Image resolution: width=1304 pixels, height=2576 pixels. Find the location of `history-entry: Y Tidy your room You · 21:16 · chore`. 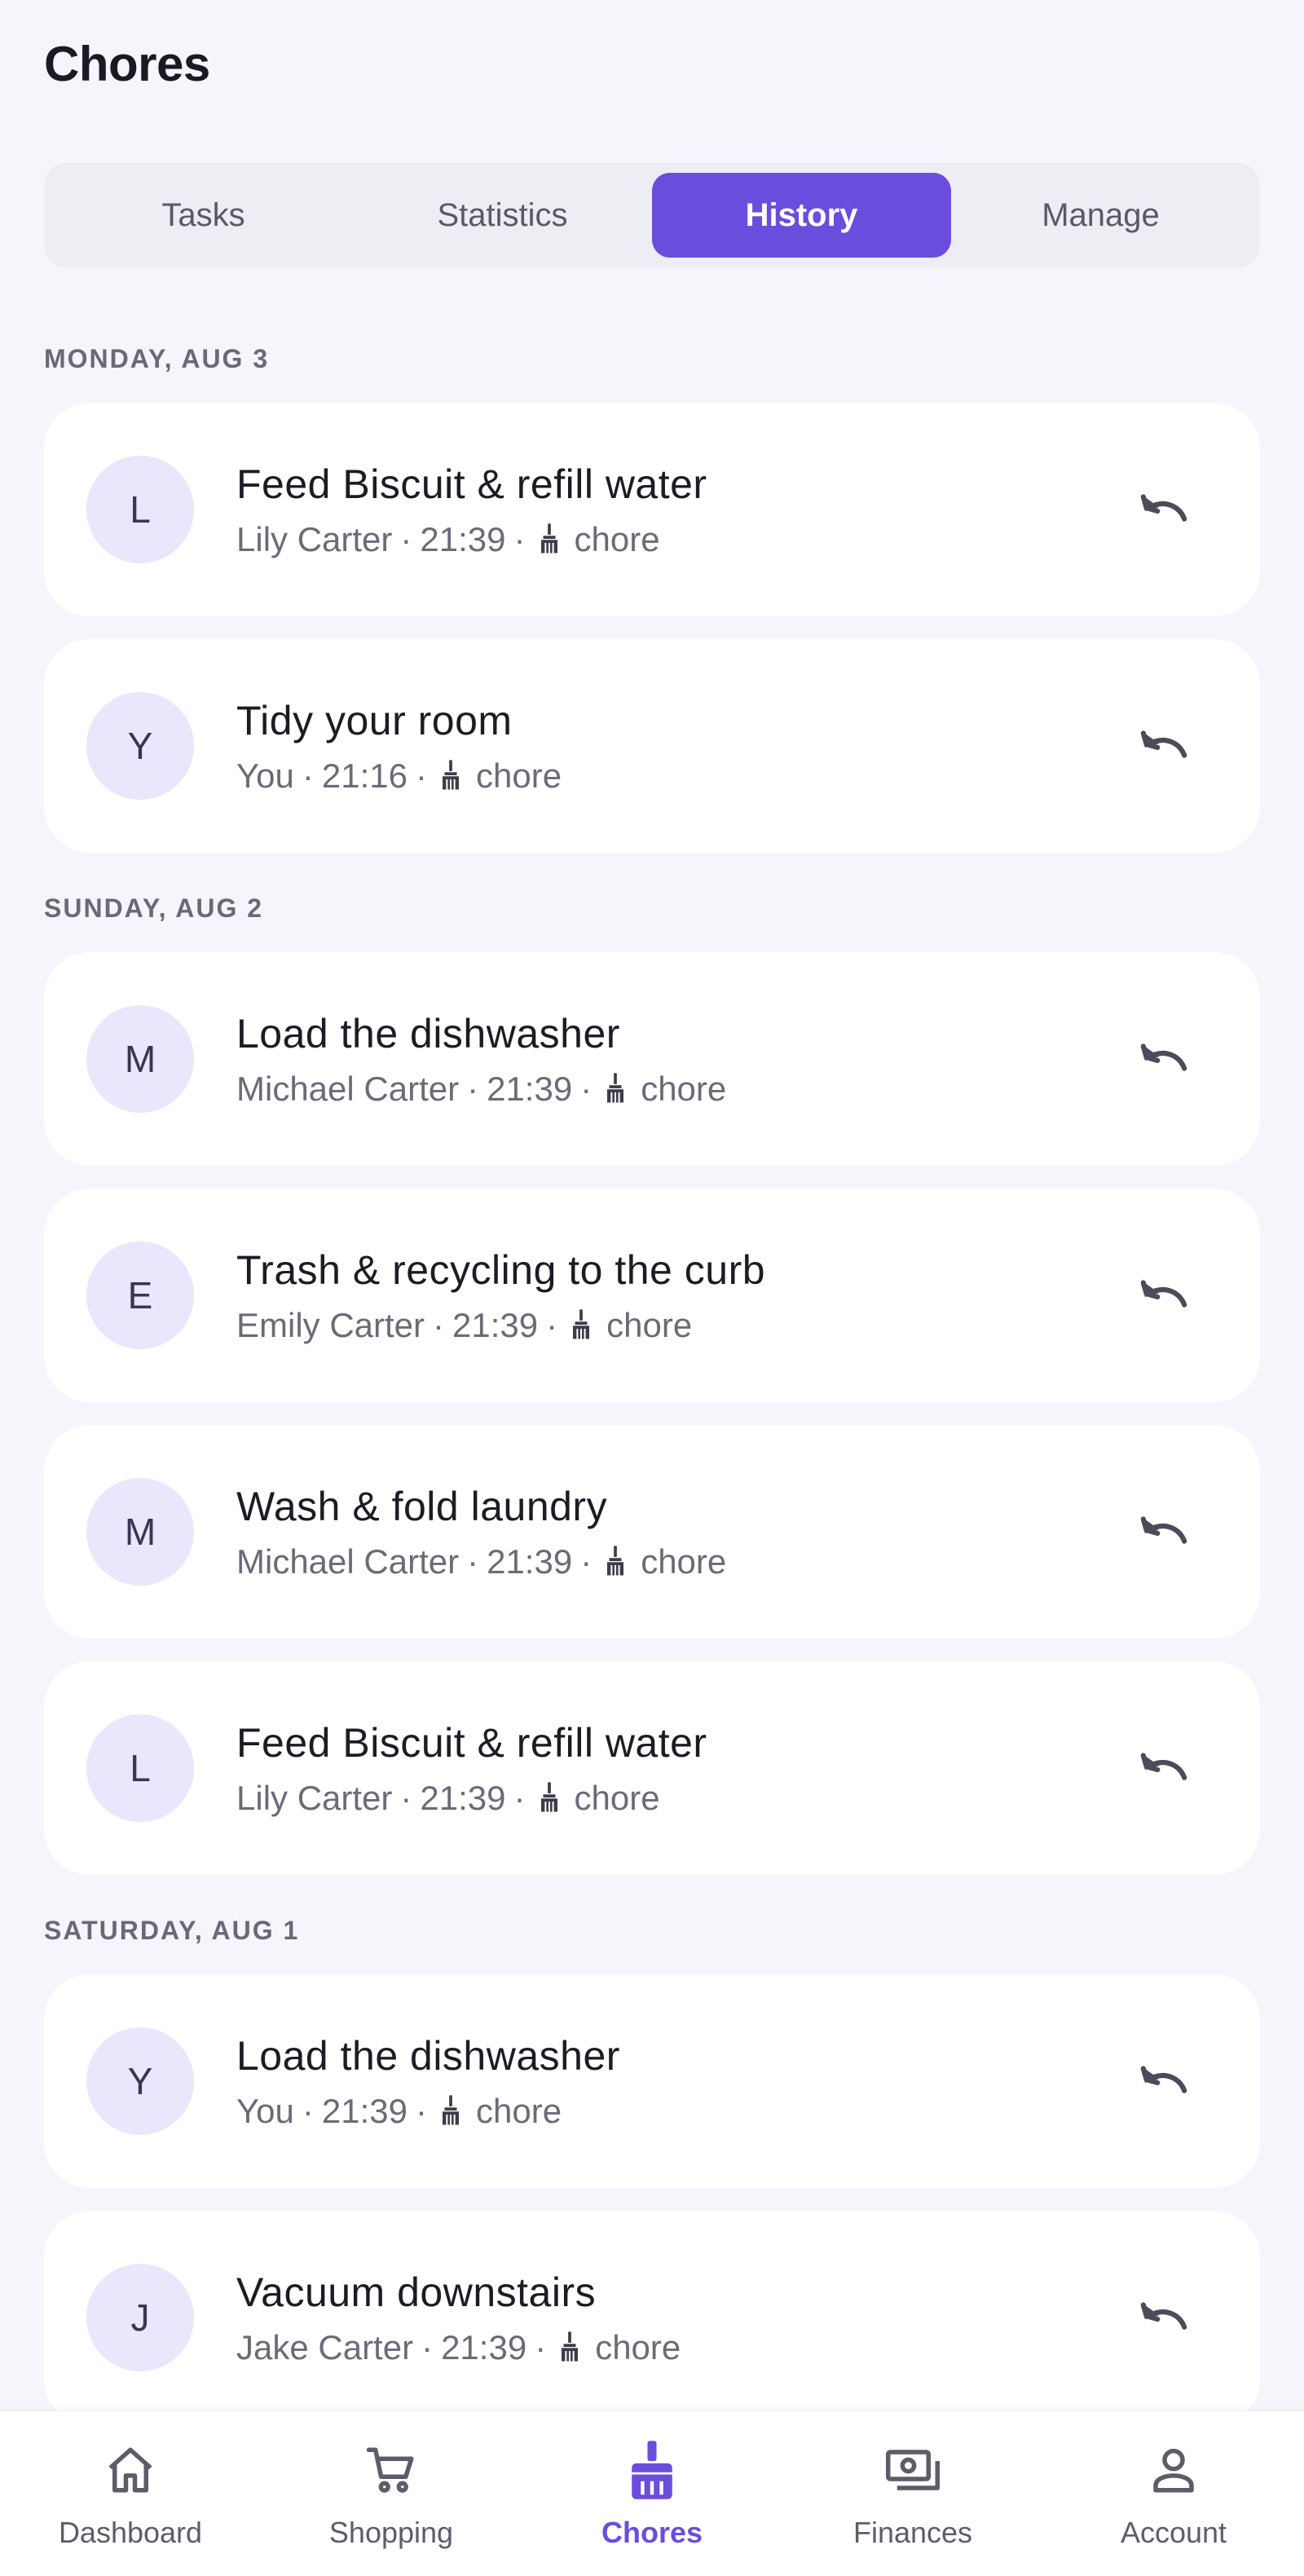

history-entry: Y Tidy your room You · 21:16 · chore is located at coordinates (652, 746).